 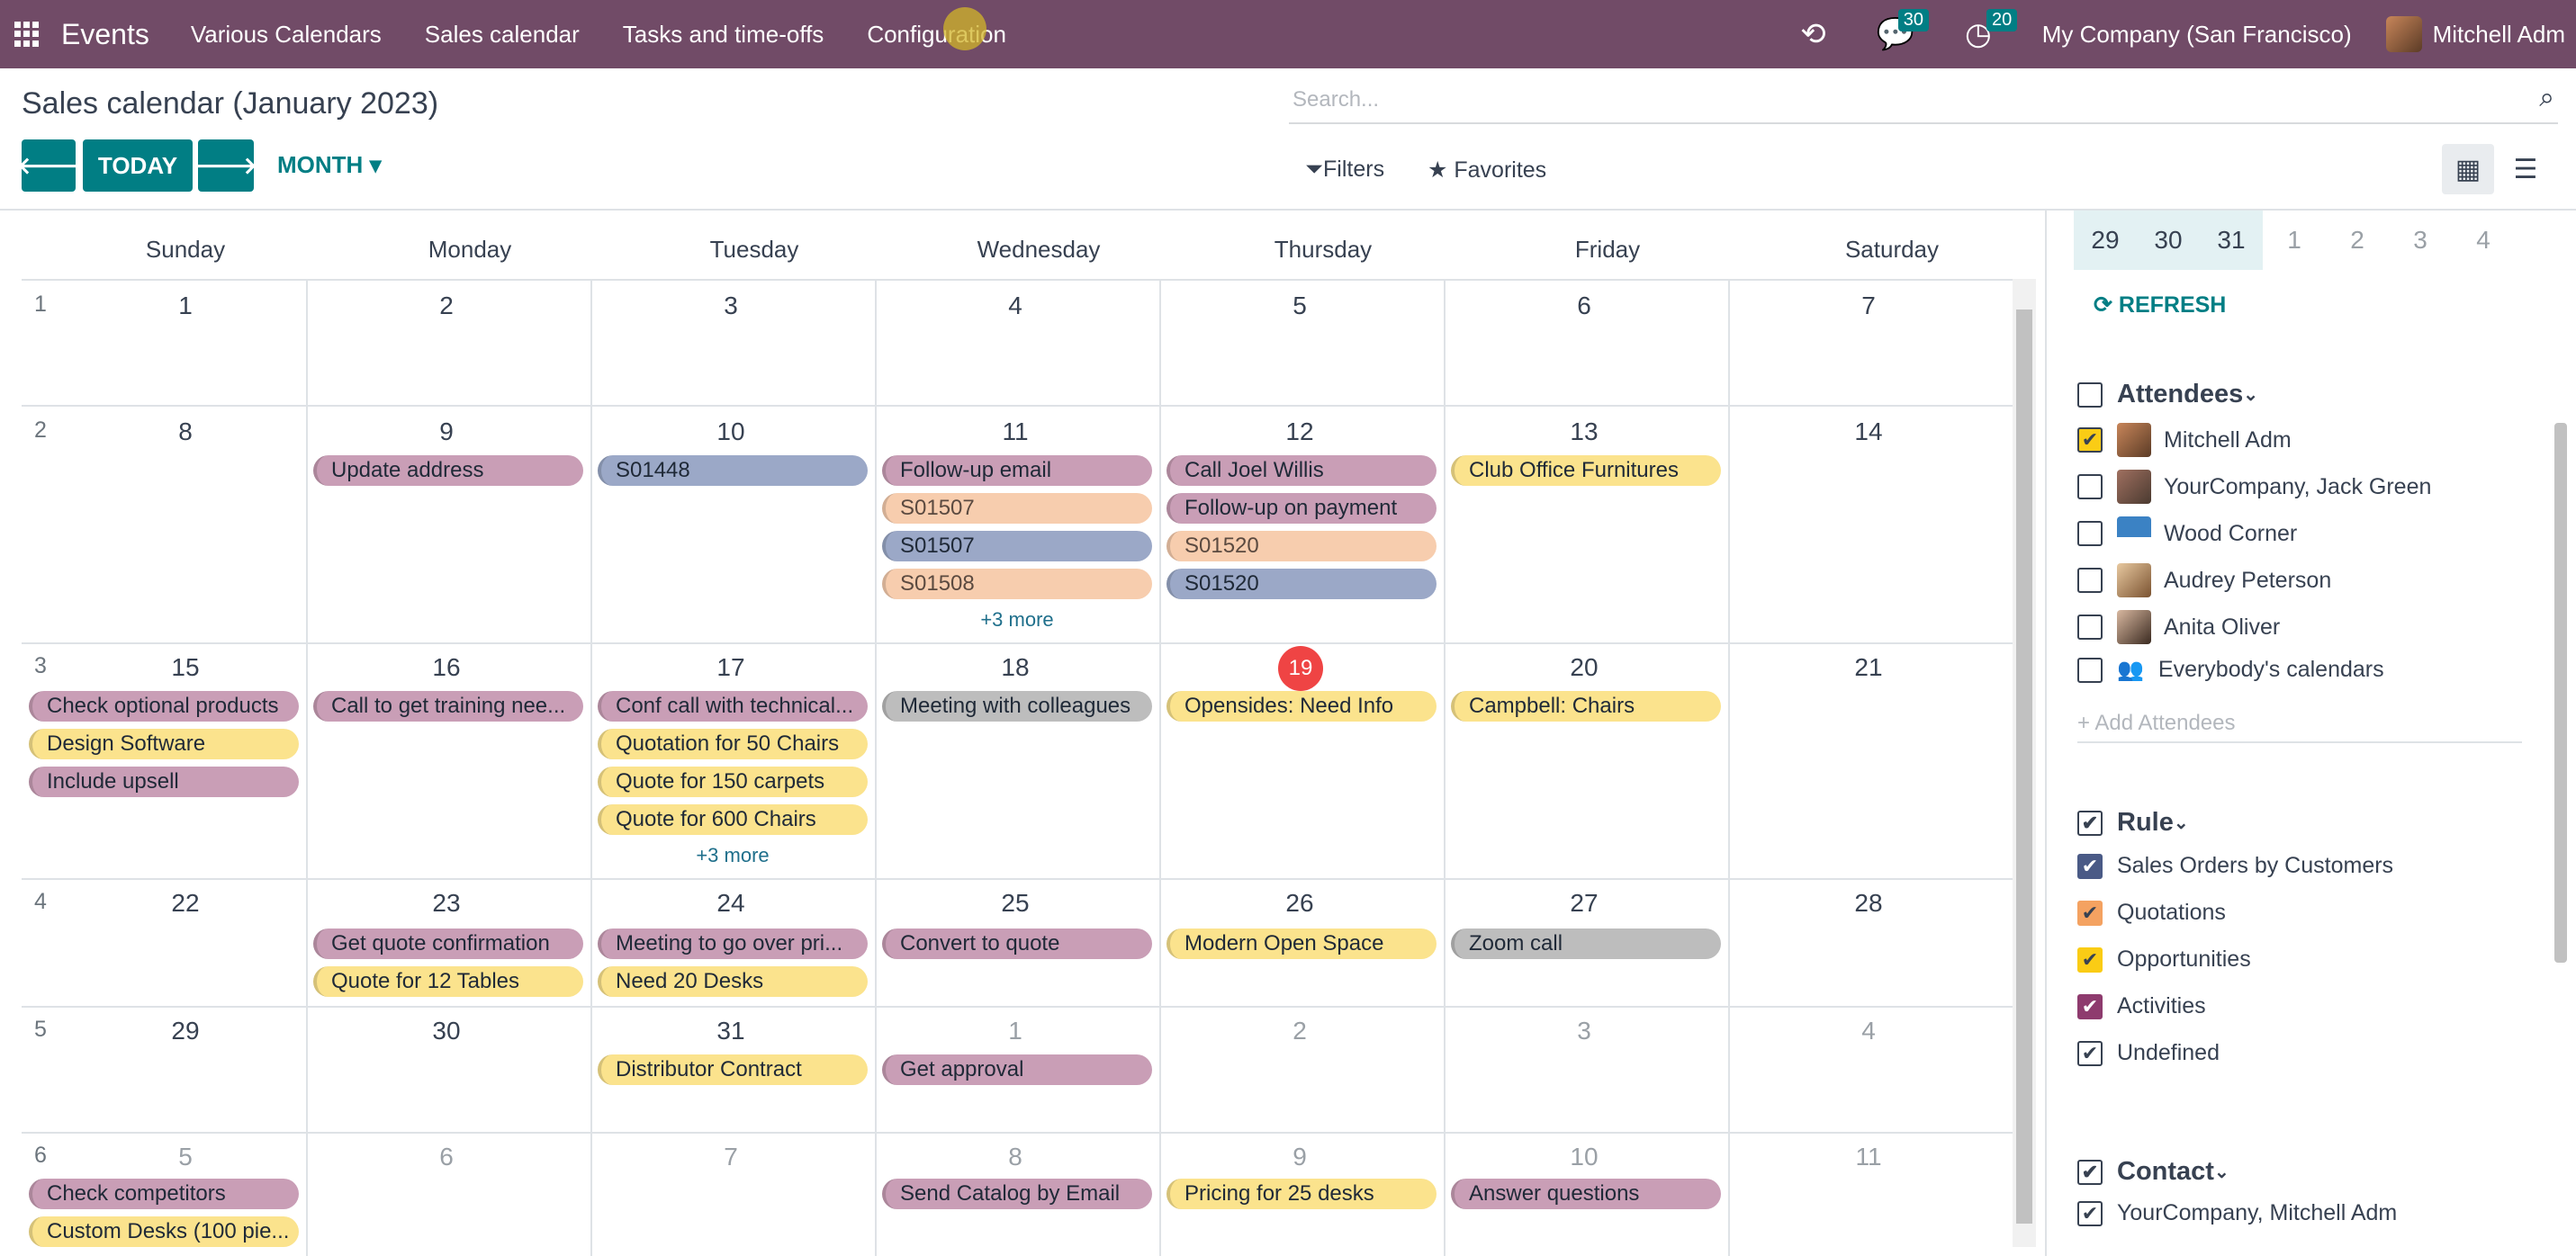 What do you see at coordinates (2204, 580) in the screenshot?
I see `attendee-filter-item: Audrey Peterson` at bounding box center [2204, 580].